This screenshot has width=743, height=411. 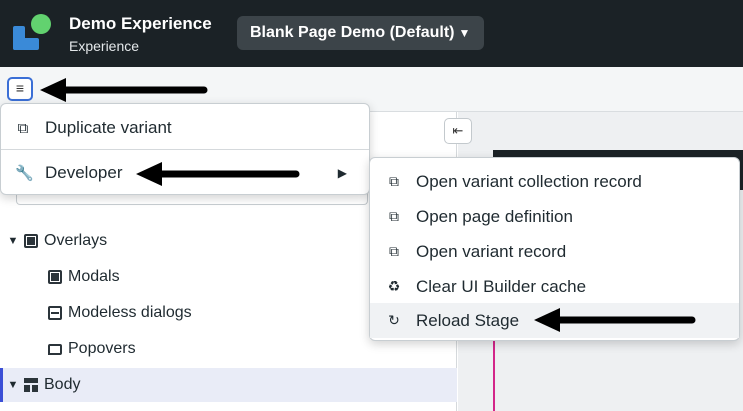 What do you see at coordinates (31, 385) in the screenshot?
I see `body-layout-icon` at bounding box center [31, 385].